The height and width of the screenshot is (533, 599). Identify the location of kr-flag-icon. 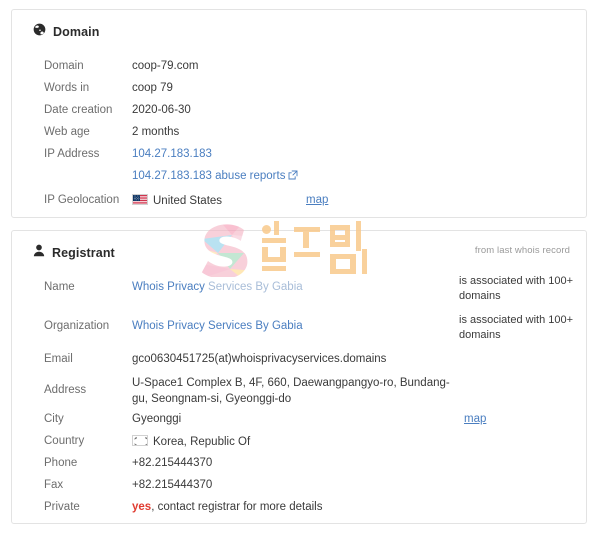
(140, 440).